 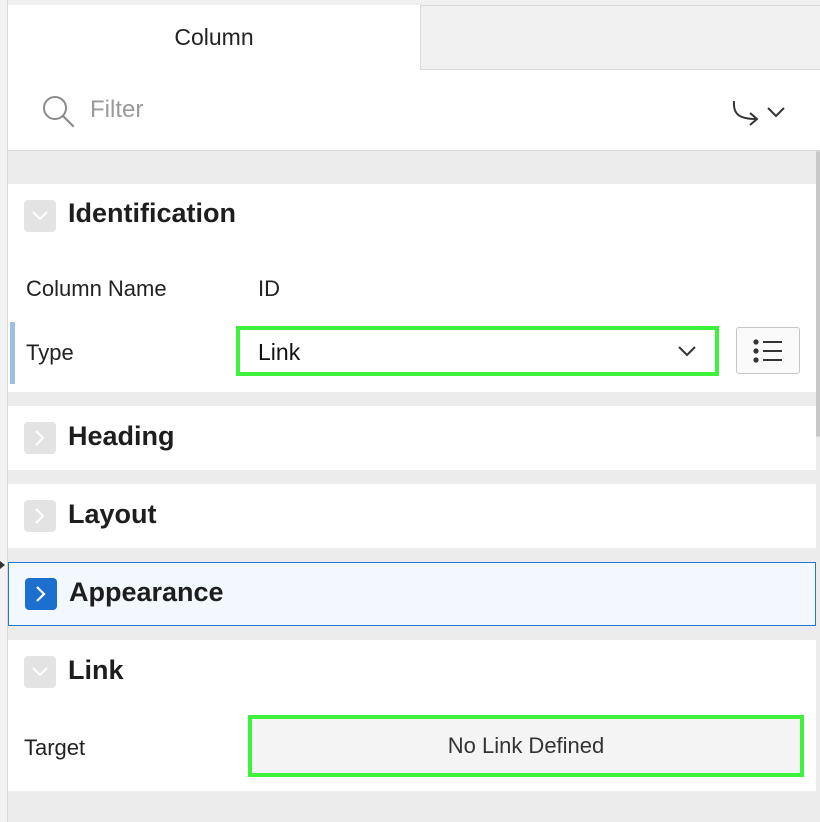 I want to click on section-title: Link, so click(x=96, y=670).